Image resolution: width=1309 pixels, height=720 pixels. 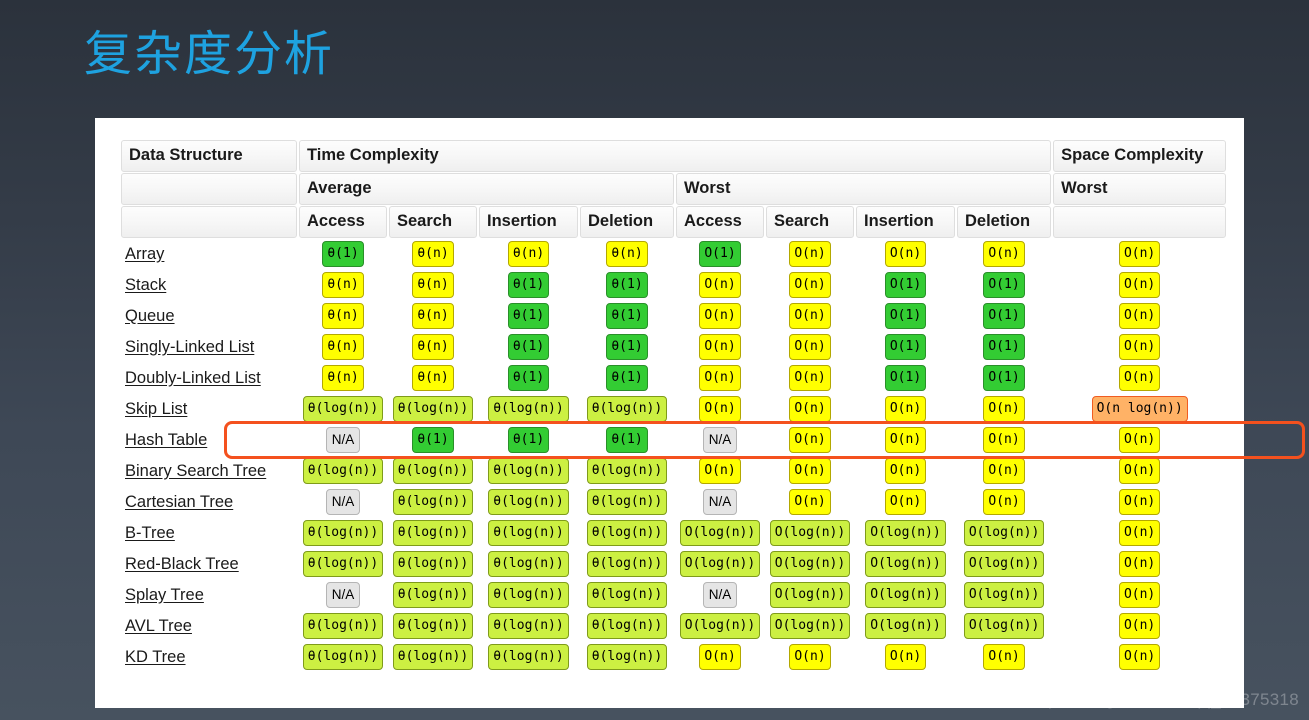 I want to click on data-structure-name: KD Tree, so click(x=209, y=657).